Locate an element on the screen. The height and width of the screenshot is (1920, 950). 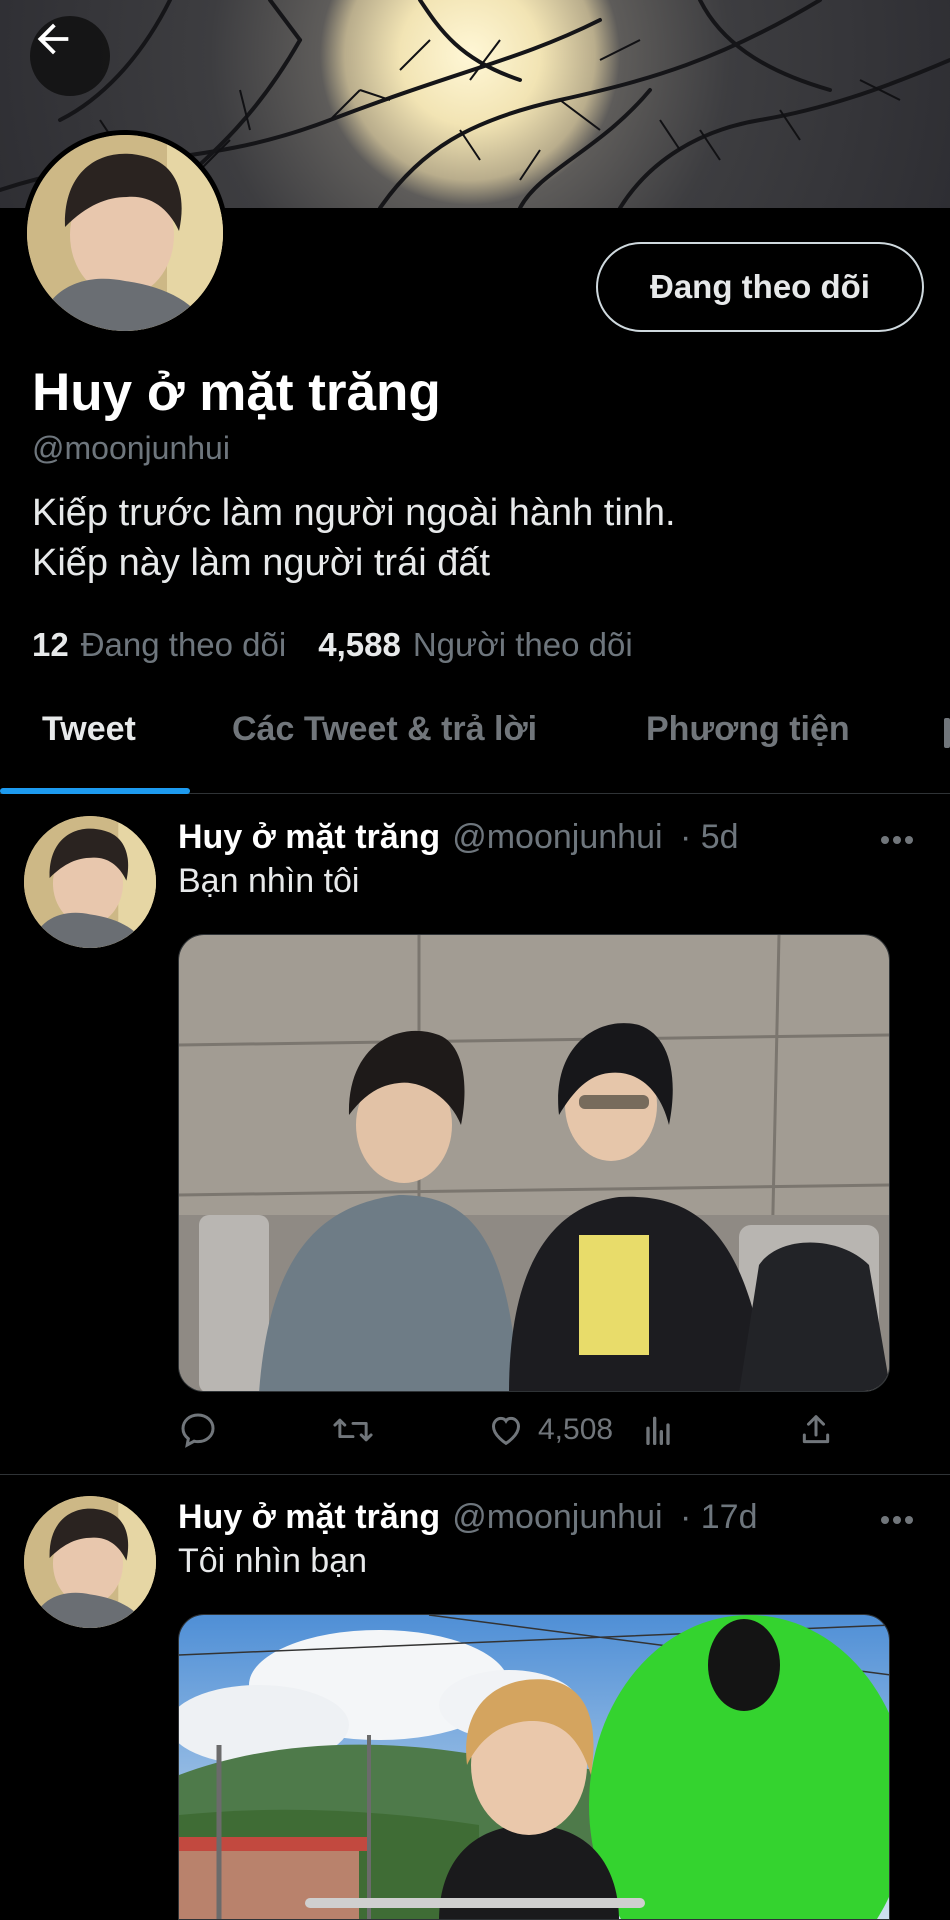
following-count: 12 is located at coordinates (50, 644).